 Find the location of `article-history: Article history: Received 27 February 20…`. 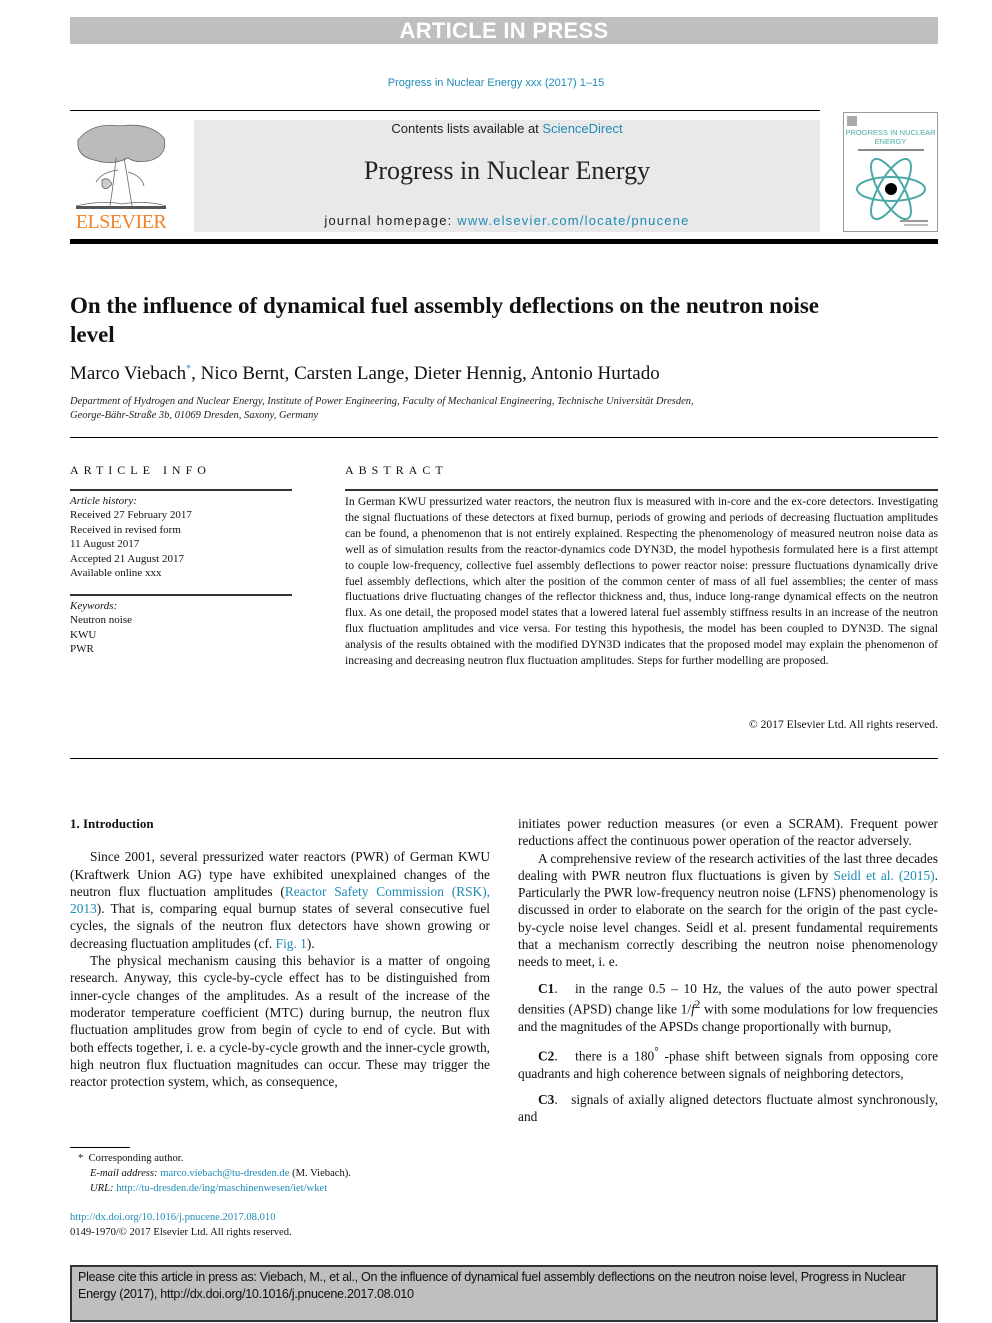

article-history: Article history: Received 27 February 20… is located at coordinates (181, 537).